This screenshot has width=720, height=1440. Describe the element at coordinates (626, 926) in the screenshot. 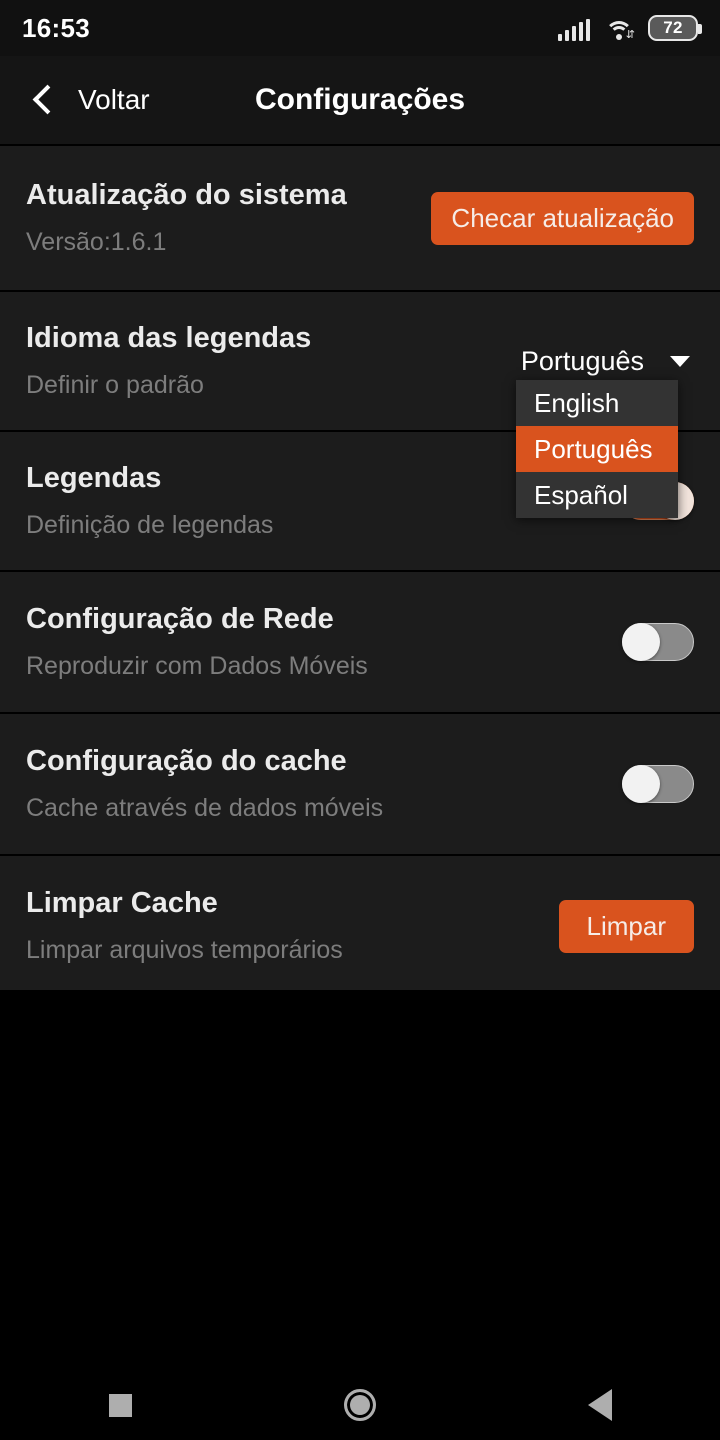

I see `clear-cache-button: Limpar` at that location.